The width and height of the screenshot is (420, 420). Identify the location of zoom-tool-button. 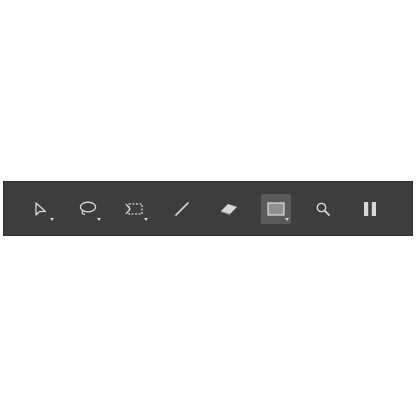
(323, 209).